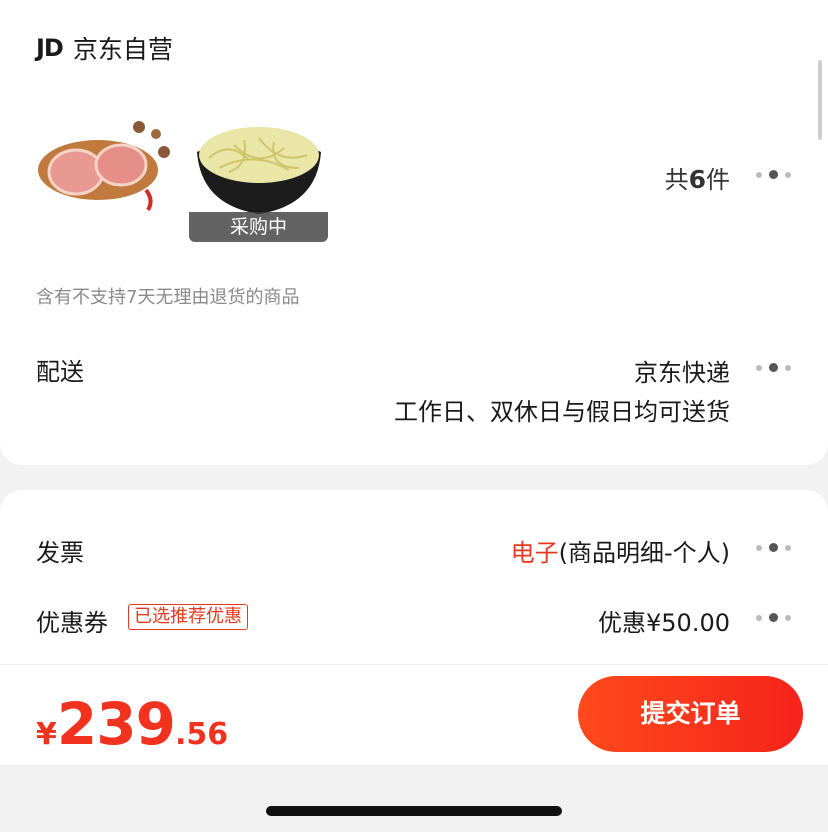  Describe the element at coordinates (188, 617) in the screenshot. I see `coupon-recommended-tag: 已选推荐优惠` at that location.